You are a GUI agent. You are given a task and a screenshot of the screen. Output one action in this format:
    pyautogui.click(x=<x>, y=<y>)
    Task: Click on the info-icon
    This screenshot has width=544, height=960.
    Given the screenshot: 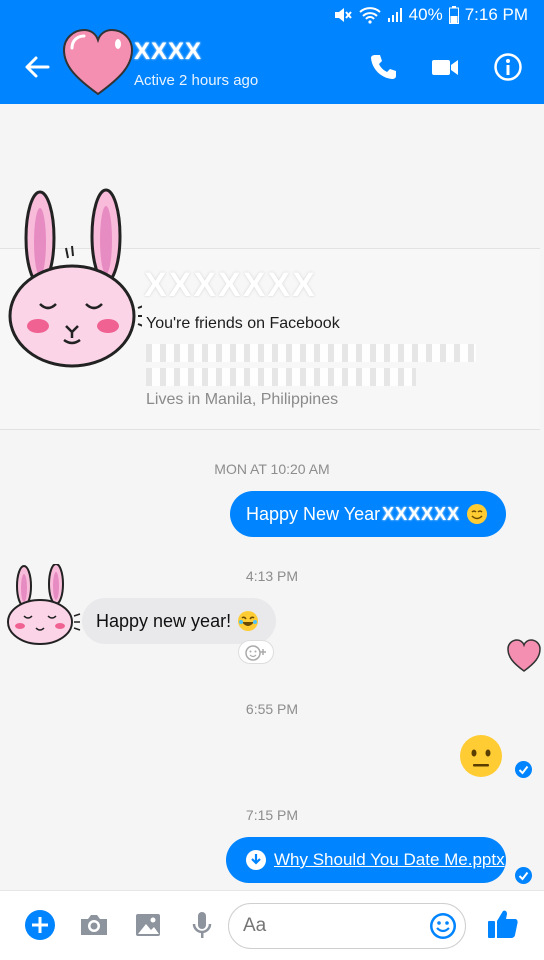 What is the action you would take?
    pyautogui.click(x=508, y=67)
    